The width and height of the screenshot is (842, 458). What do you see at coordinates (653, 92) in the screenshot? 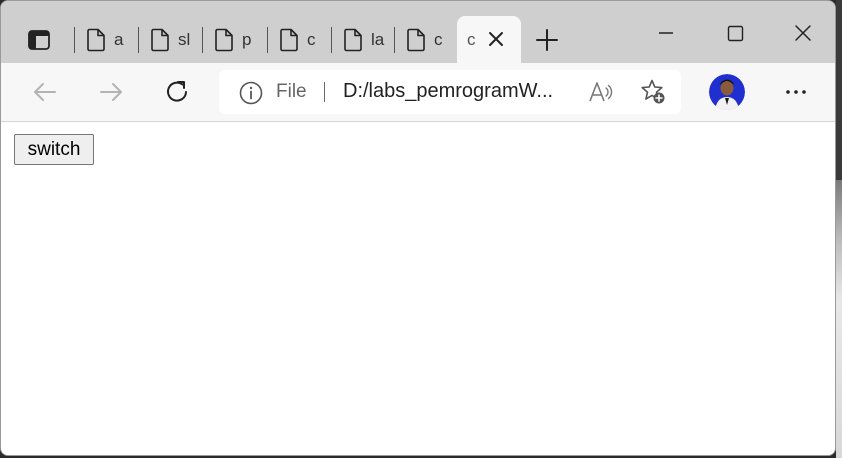
I see `add-favorite-icon` at bounding box center [653, 92].